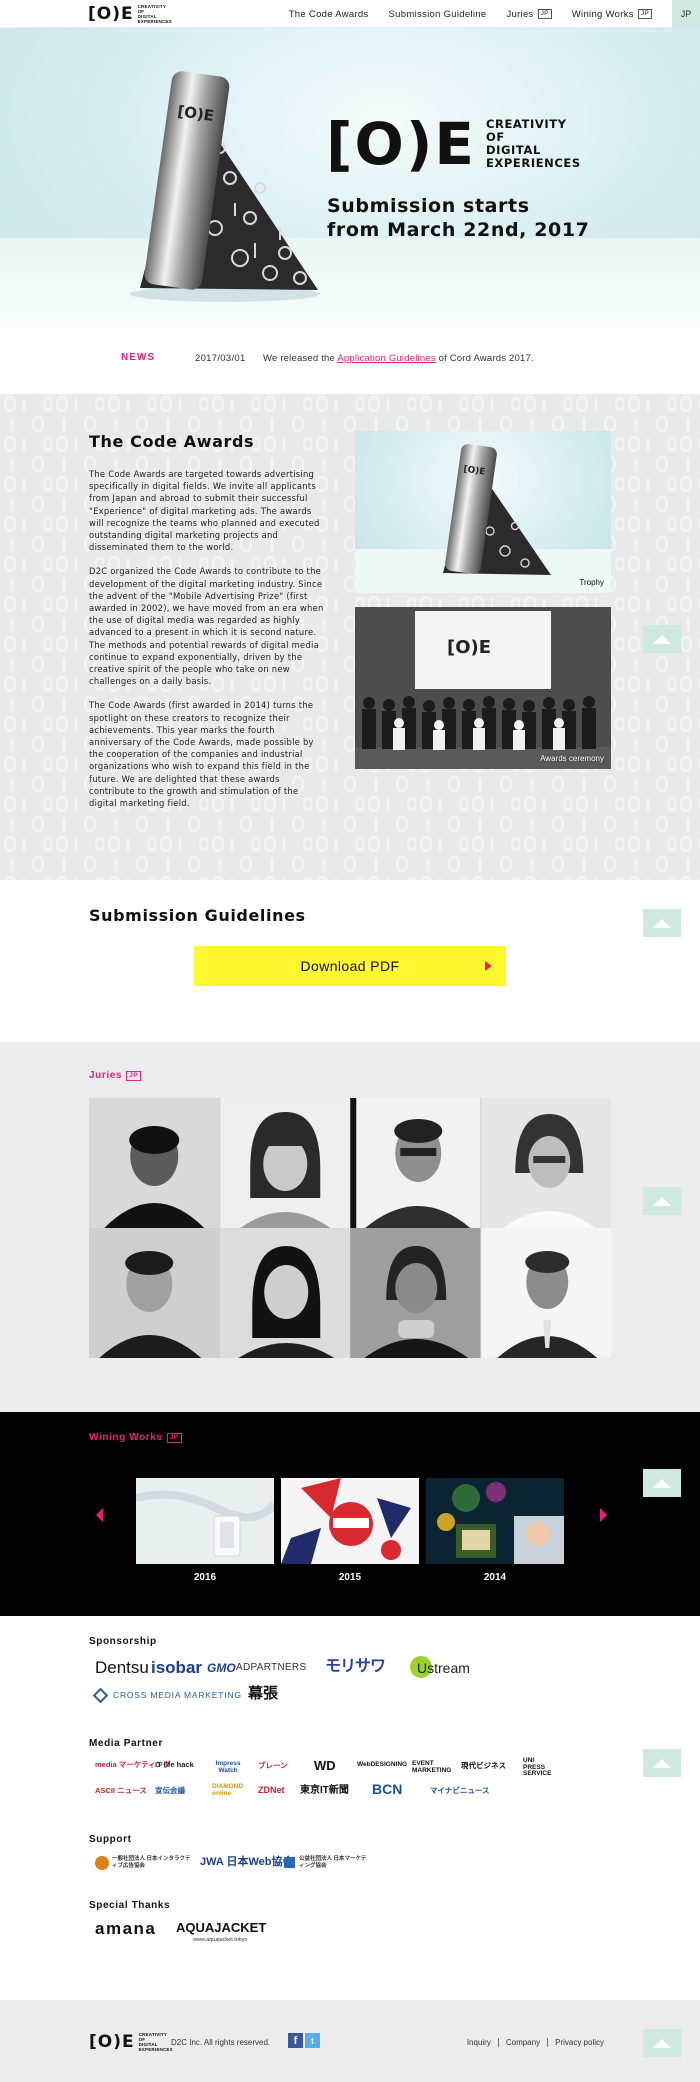  Describe the element at coordinates (130, 1905) in the screenshot. I see `special-thanks-heading: Special Thanks` at that location.